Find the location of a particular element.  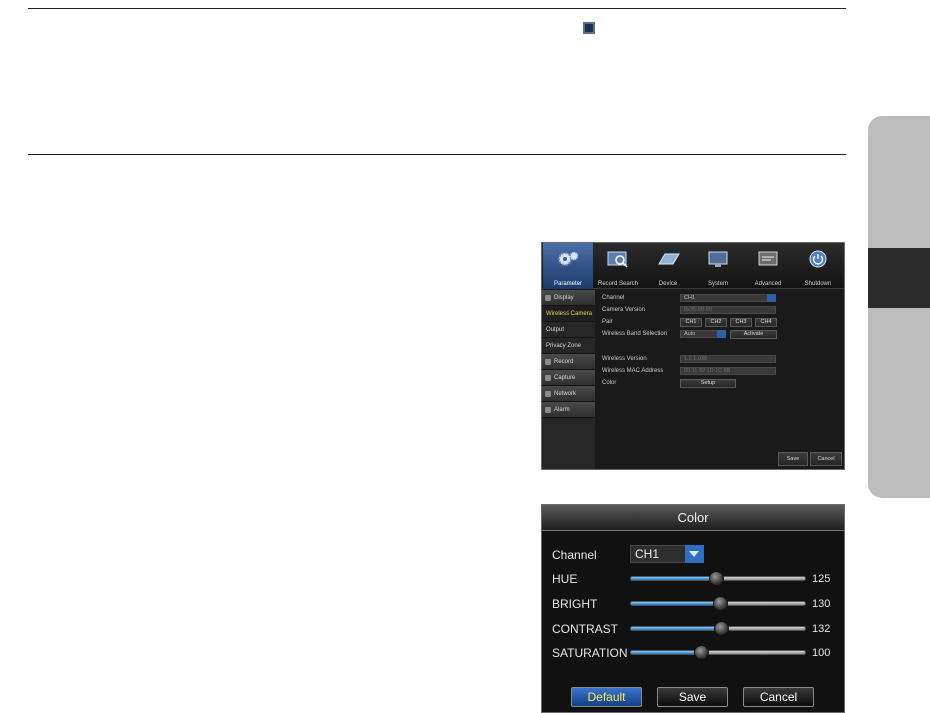

nav-label: Record Search is located at coordinates (618, 284).